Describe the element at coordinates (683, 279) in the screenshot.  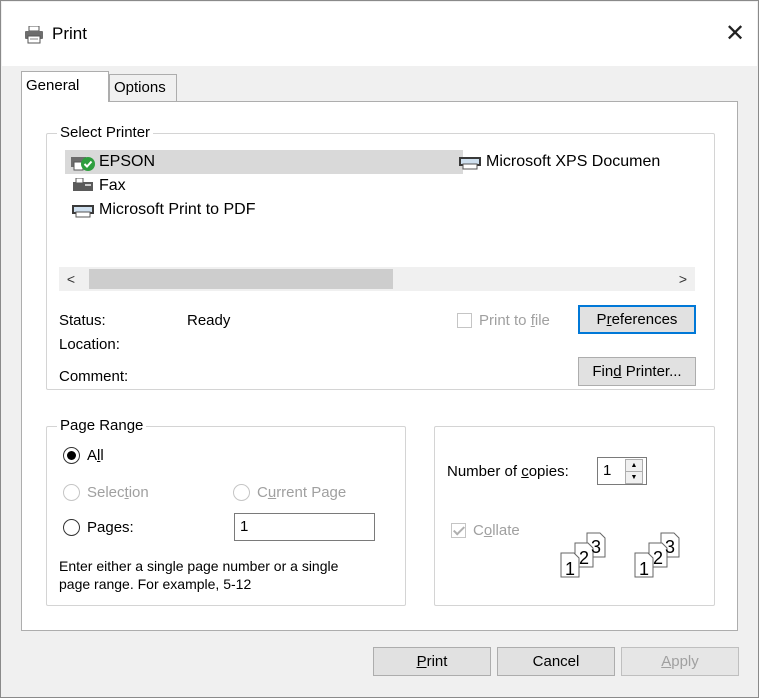
I see `scroll-right-icon: >` at that location.